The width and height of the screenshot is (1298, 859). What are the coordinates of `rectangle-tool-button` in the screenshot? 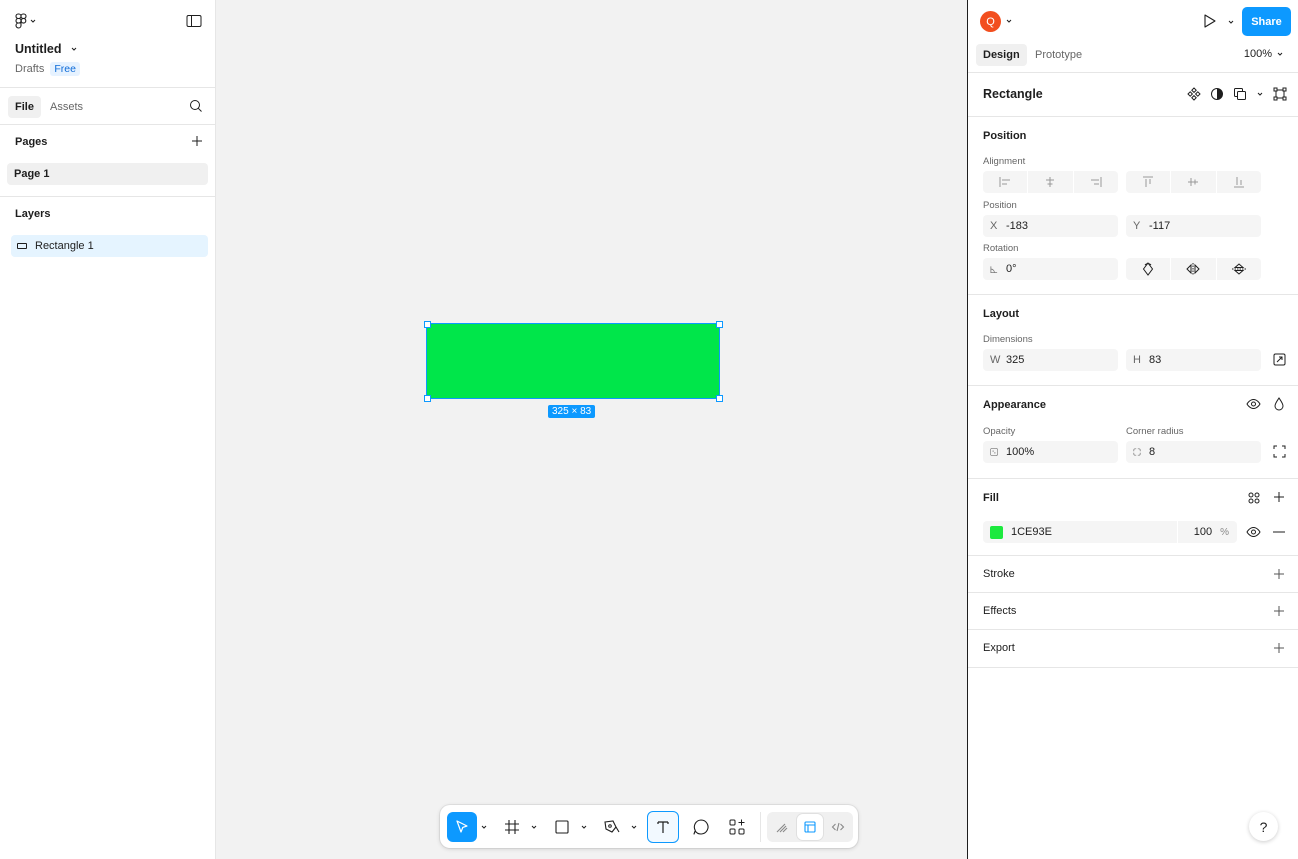 It's located at (562, 827).